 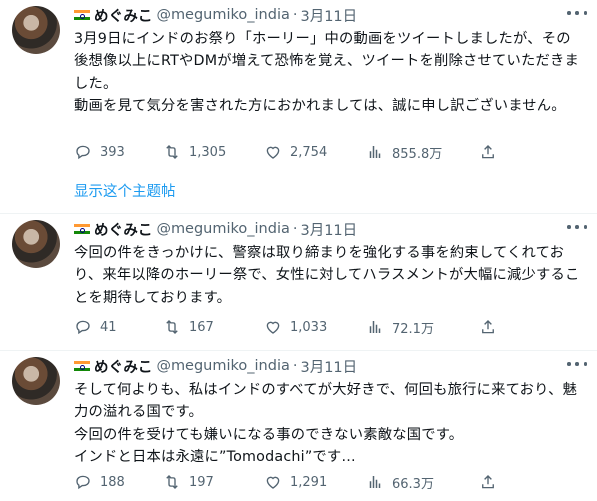 What do you see at coordinates (188, 327) in the screenshot?
I see `retweet-button: 167` at bounding box center [188, 327].